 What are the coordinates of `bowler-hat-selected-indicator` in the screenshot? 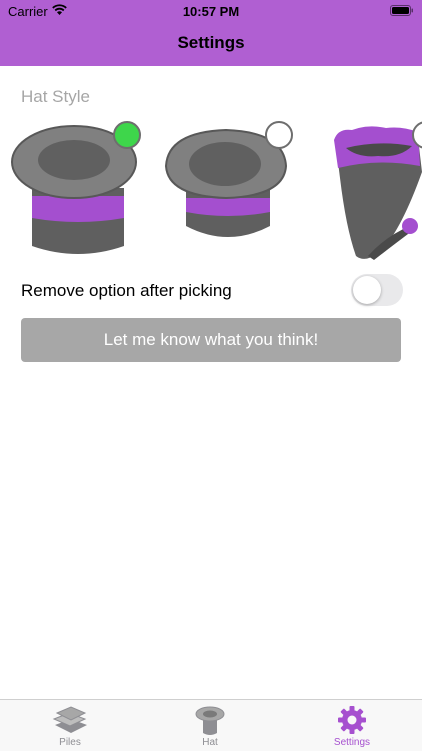 It's located at (279, 135).